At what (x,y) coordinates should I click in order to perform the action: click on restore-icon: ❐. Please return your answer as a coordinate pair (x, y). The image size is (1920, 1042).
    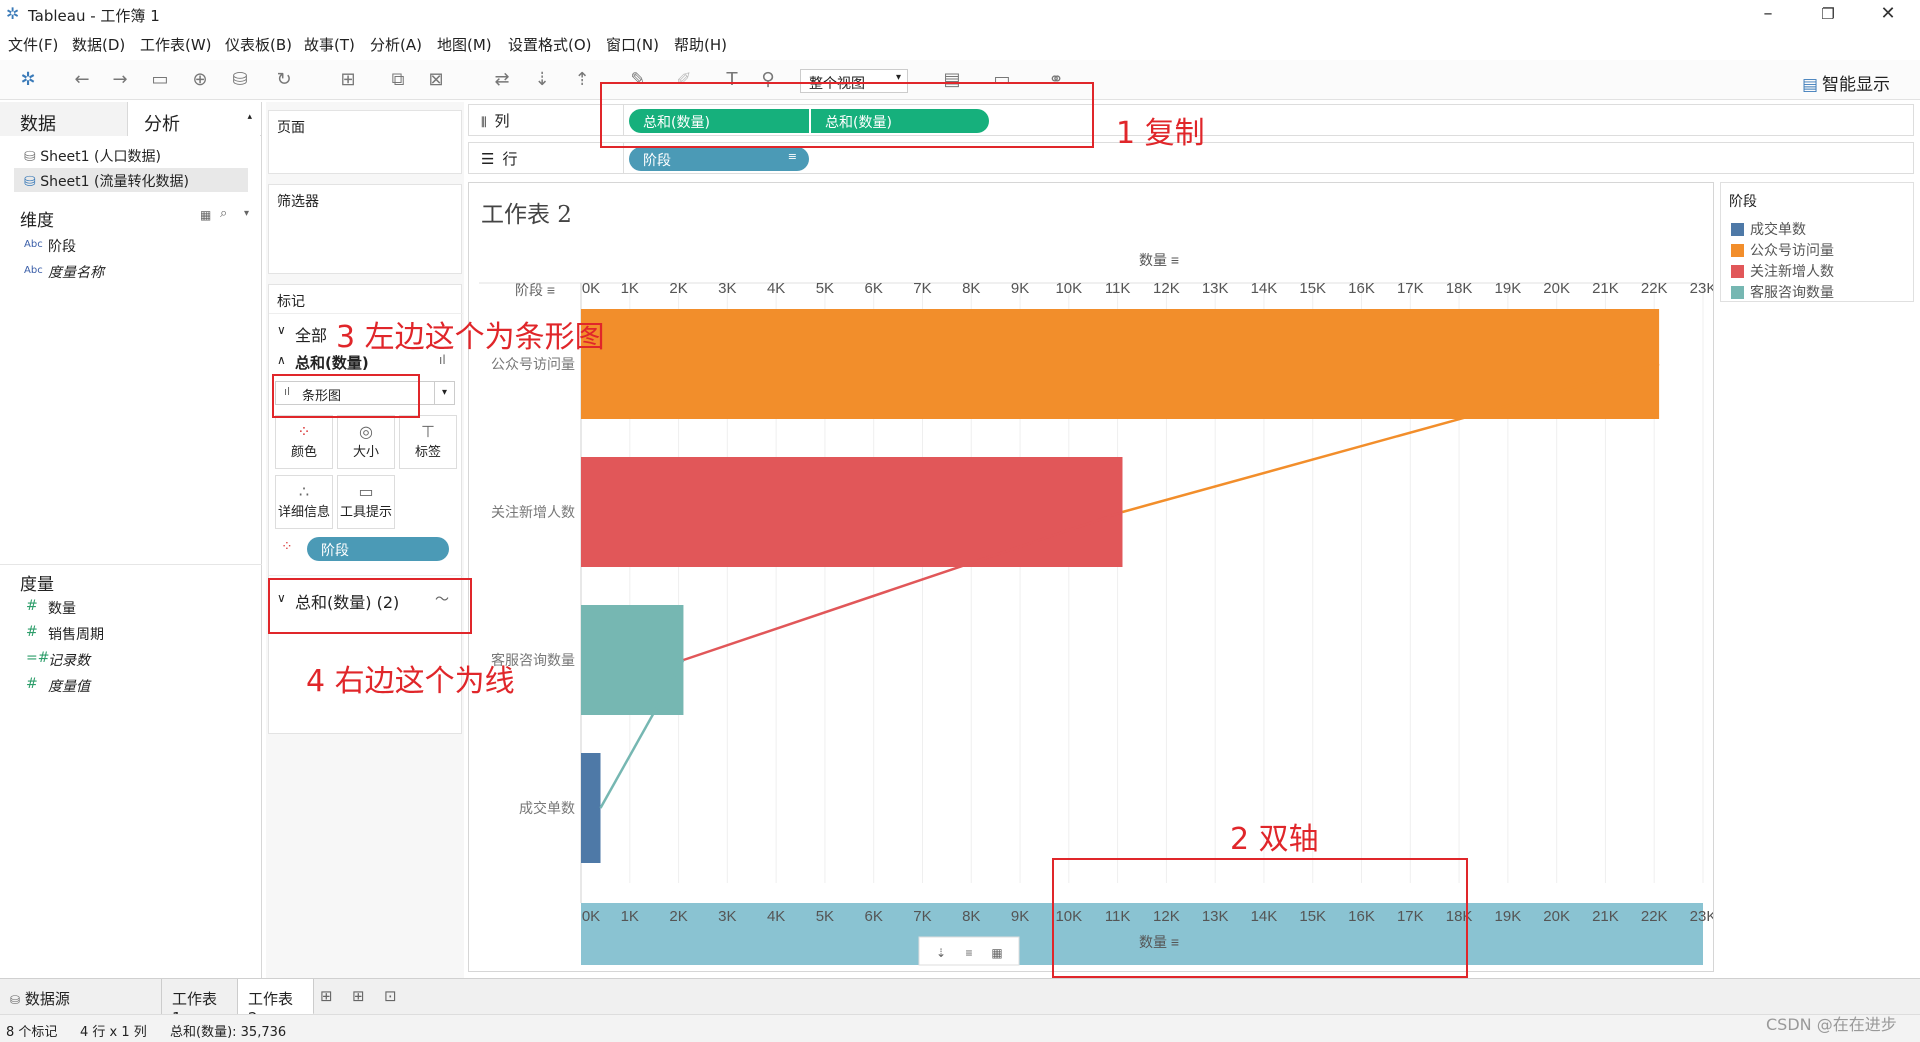
    Looking at the image, I should click on (1828, 14).